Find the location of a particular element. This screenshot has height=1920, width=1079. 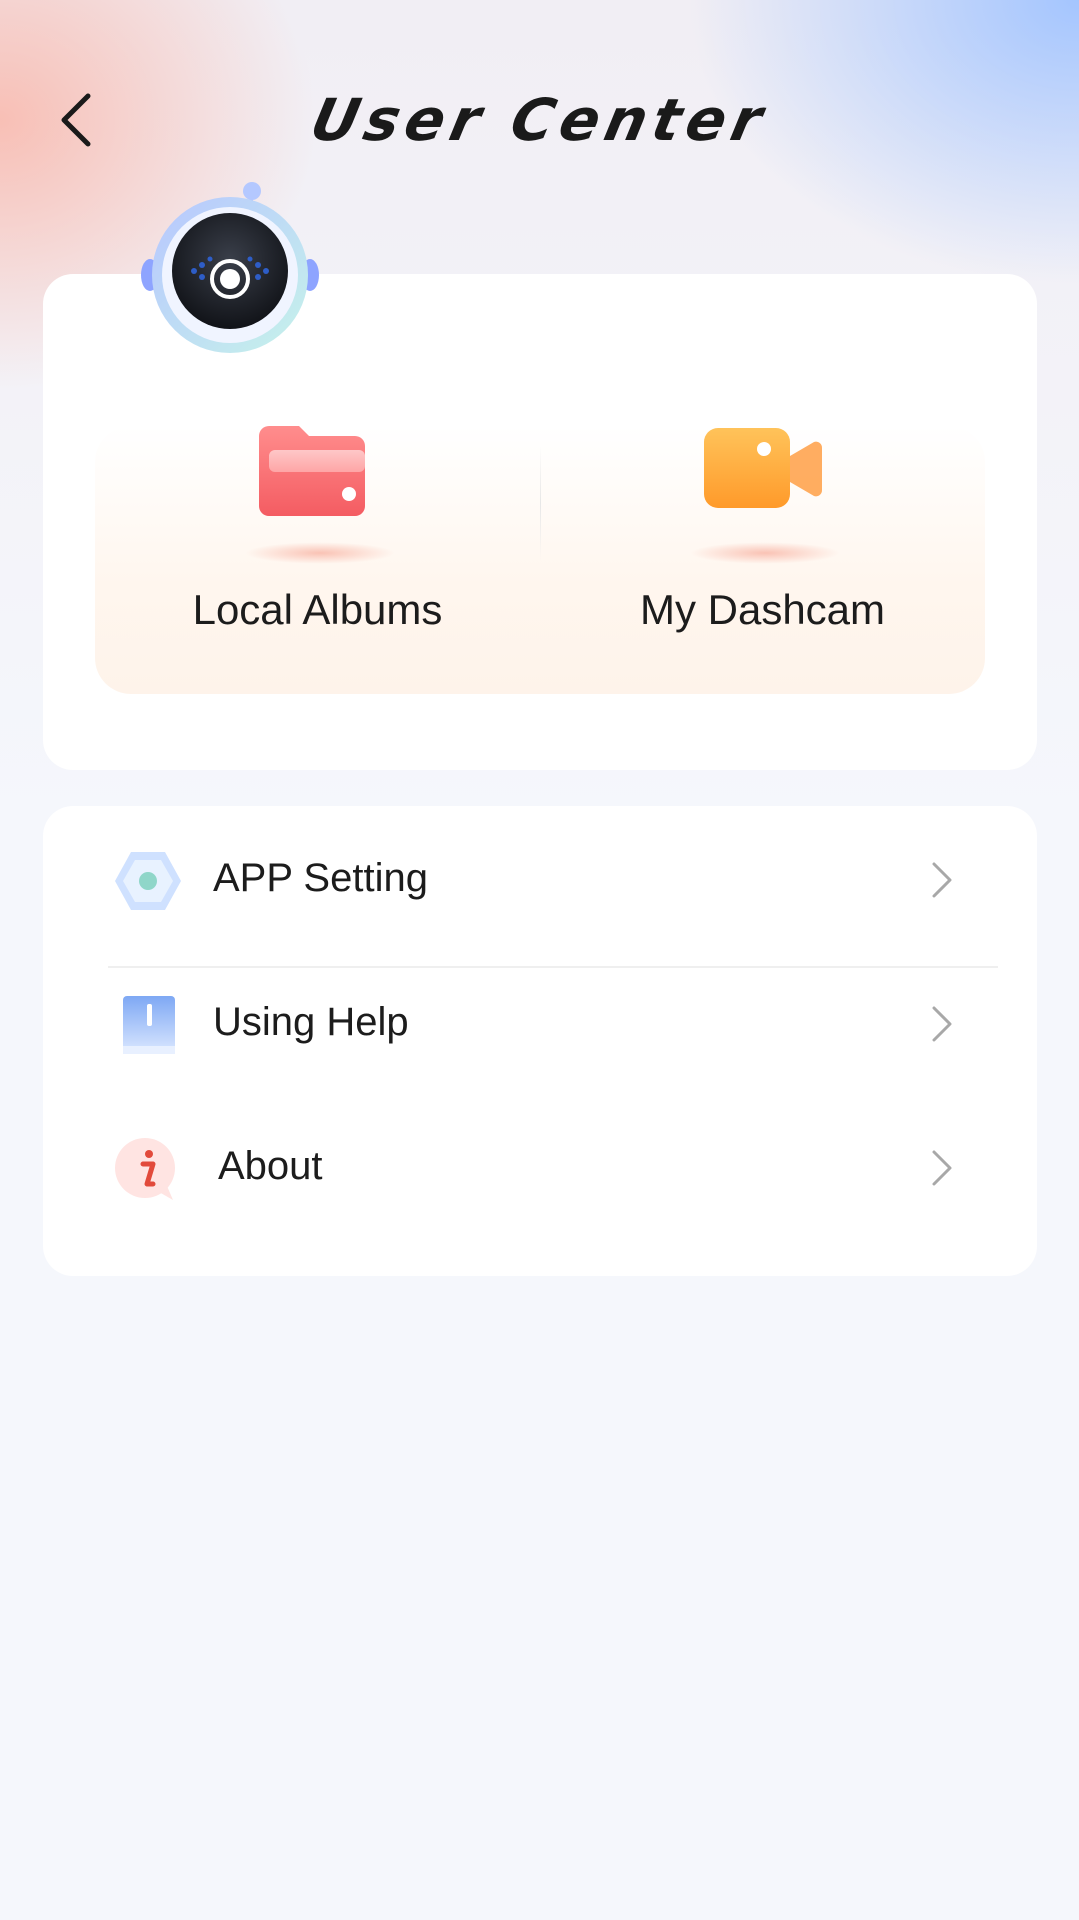

local-albums-button: Local Albums is located at coordinates (317, 560).